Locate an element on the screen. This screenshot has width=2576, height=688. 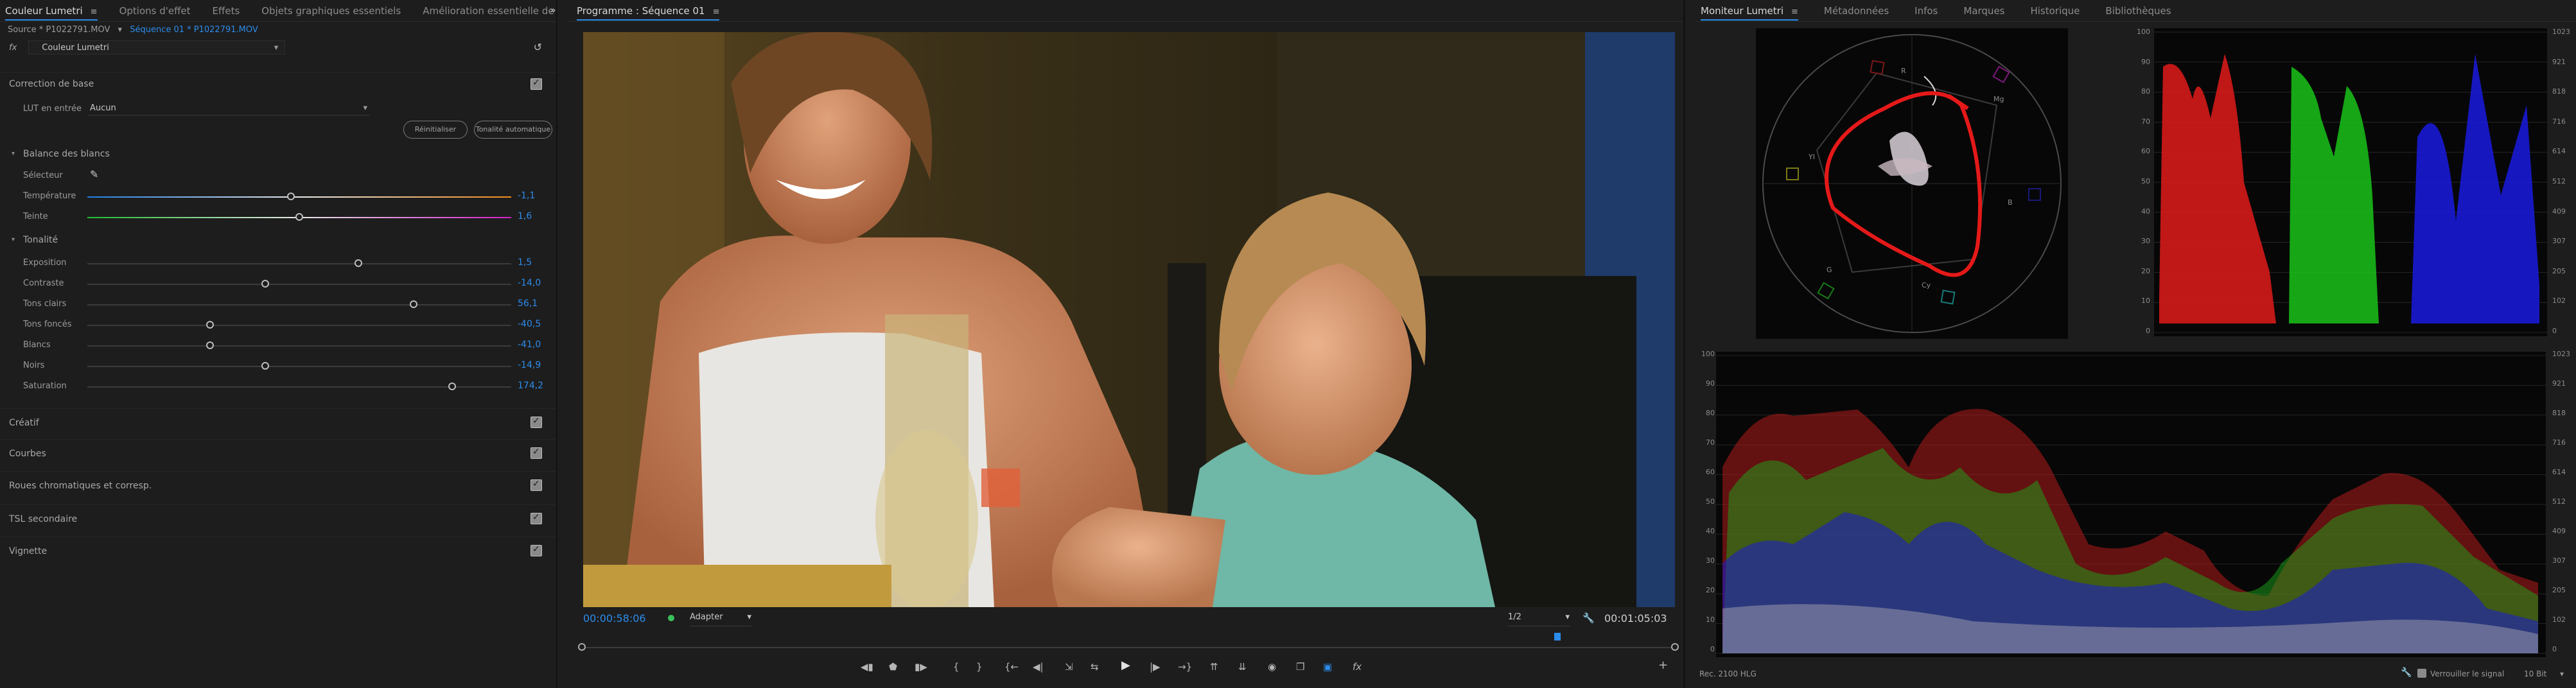
section-collapsed: Créatif is located at coordinates (278, 422).